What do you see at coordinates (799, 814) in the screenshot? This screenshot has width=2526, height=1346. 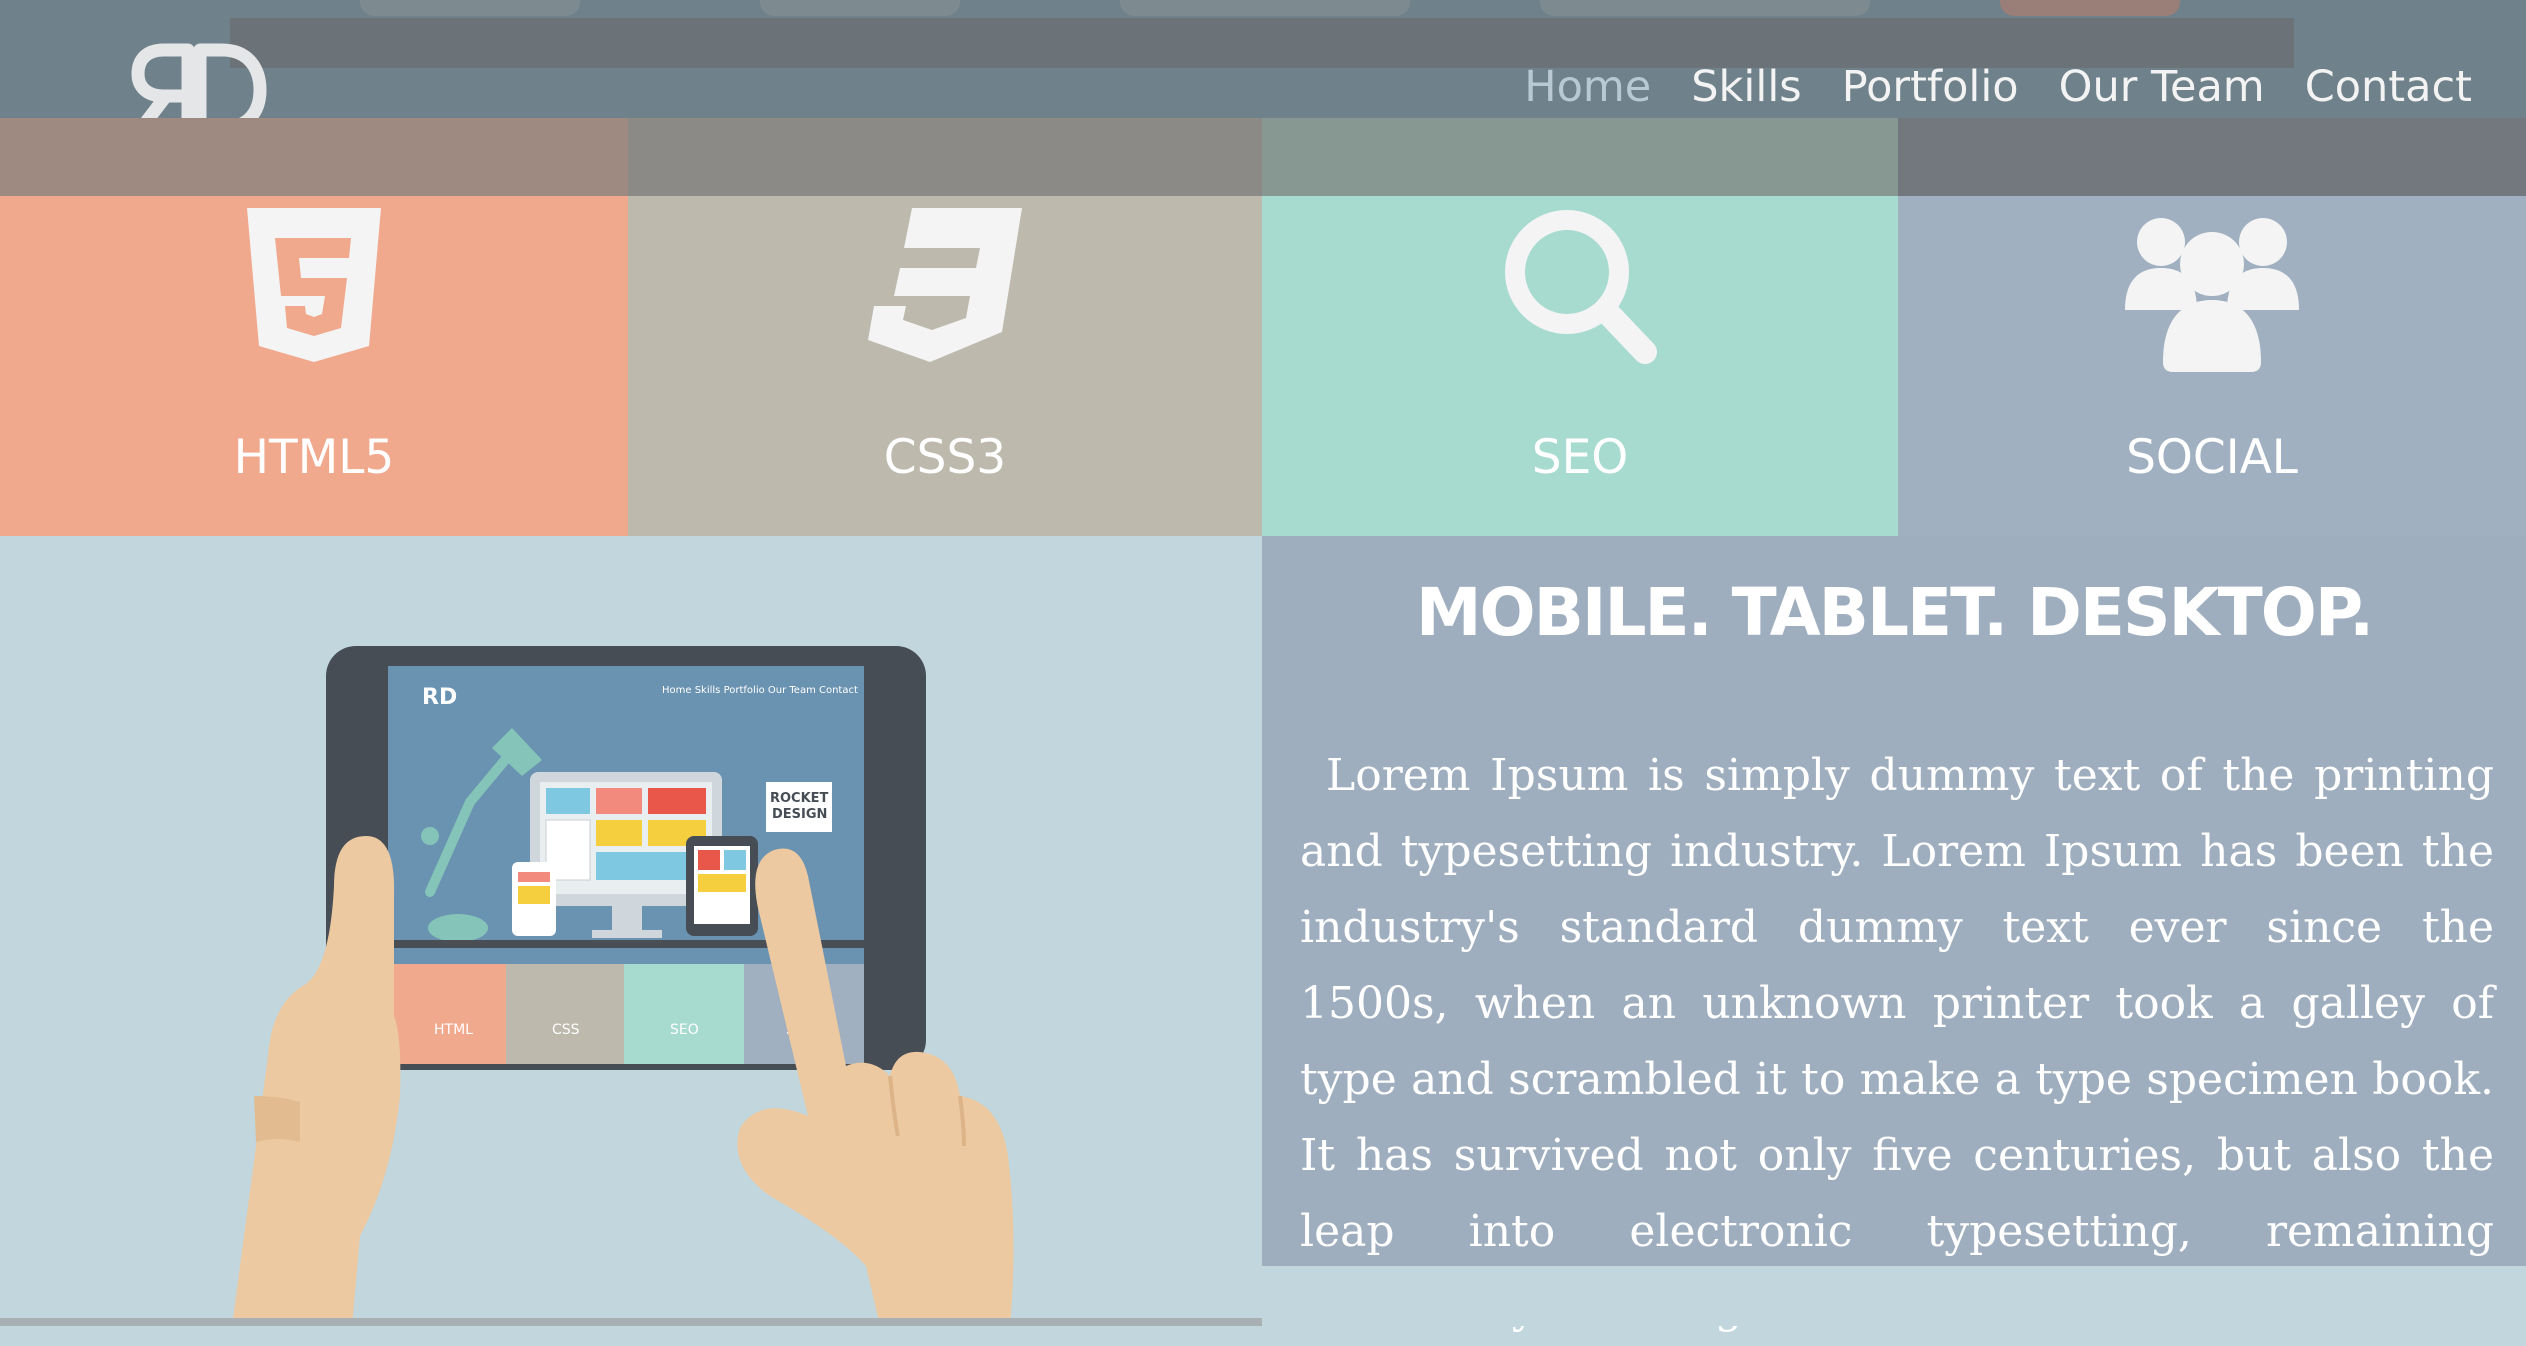 I see `screen-sign-line-2: DESIGN` at bounding box center [799, 814].